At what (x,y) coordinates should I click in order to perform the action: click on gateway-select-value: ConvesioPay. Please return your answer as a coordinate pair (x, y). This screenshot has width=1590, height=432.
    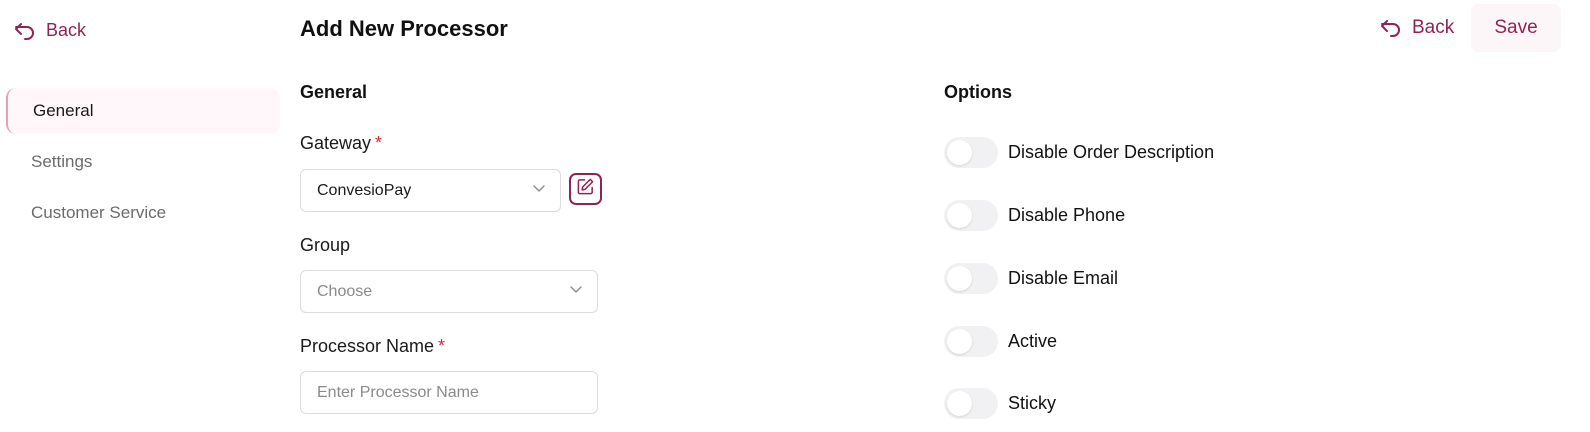
    Looking at the image, I should click on (364, 190).